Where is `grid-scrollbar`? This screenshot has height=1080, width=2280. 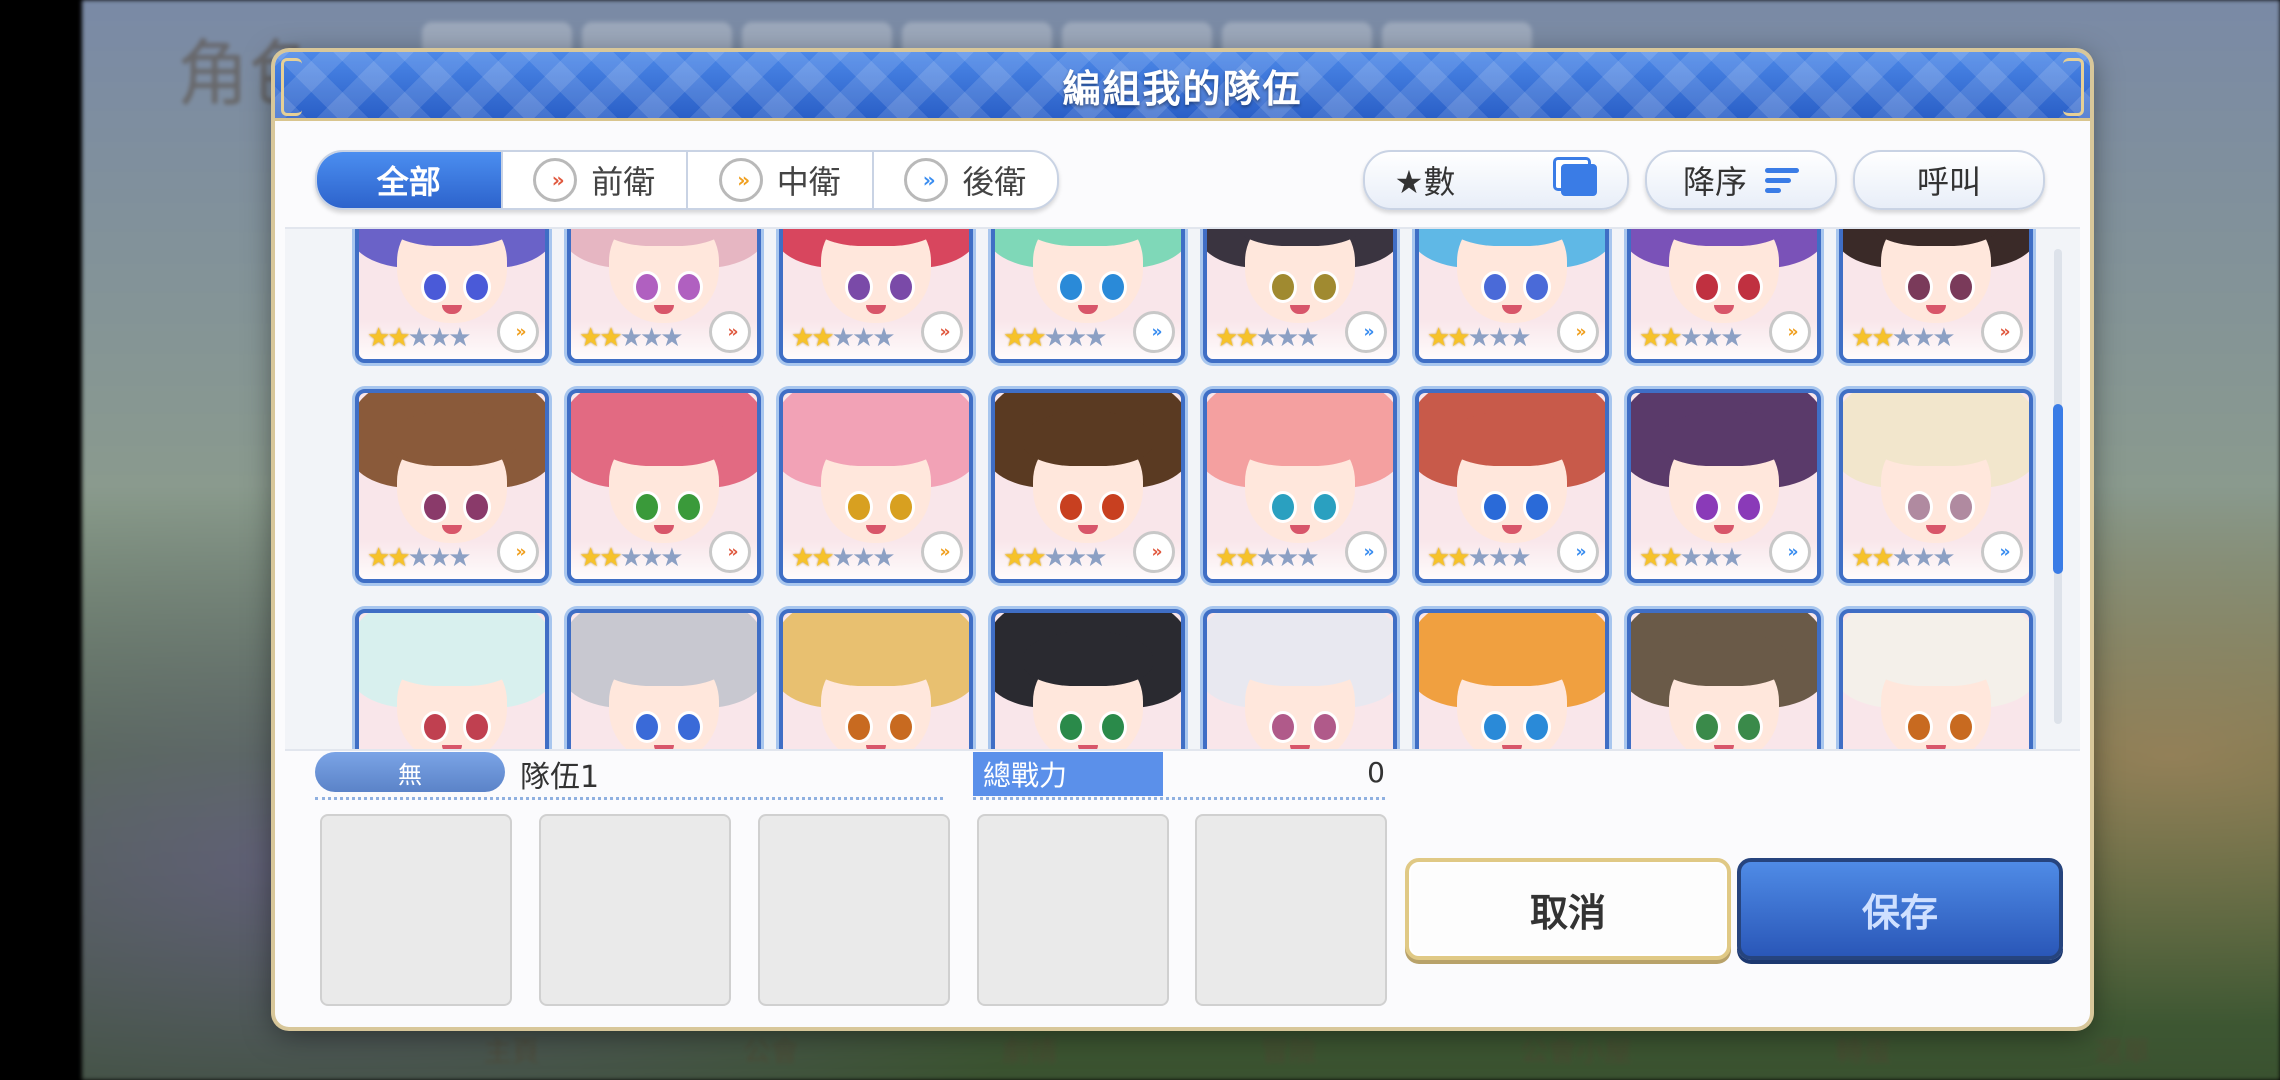
grid-scrollbar is located at coordinates (2058, 486).